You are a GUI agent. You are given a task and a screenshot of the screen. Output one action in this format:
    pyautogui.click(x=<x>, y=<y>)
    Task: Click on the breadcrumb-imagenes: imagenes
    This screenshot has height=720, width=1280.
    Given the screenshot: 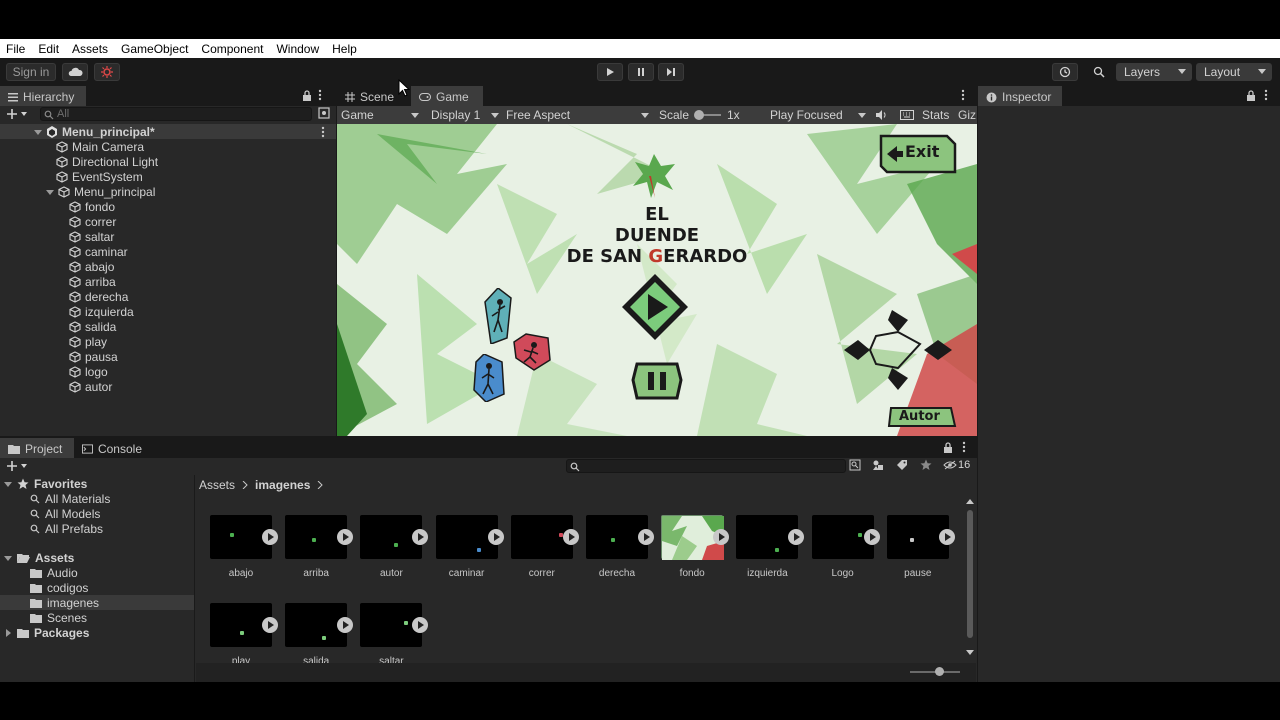 What is the action you would take?
    pyautogui.click(x=282, y=485)
    